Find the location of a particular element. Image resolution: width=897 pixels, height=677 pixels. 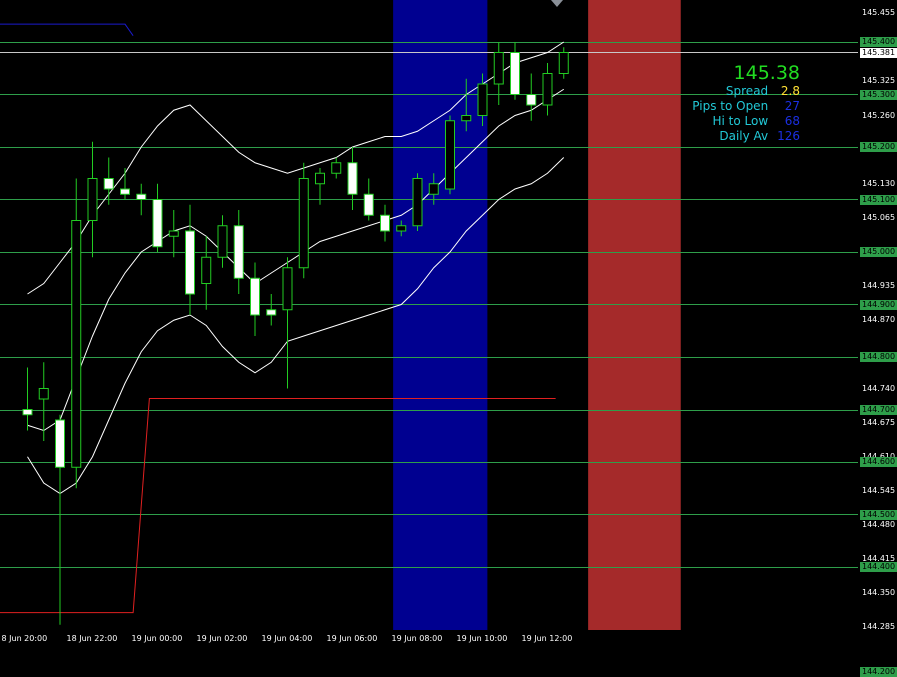

info-row-pips-to-open: Pips to Open 27 is located at coordinates (746, 106).